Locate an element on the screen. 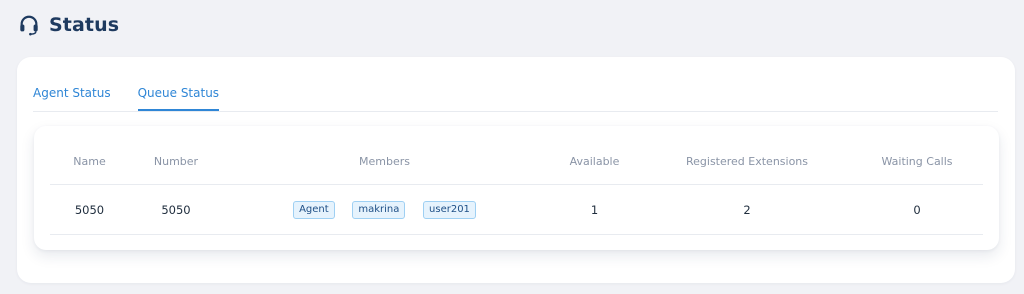  registered-extensions-cell: 2 is located at coordinates (747, 209).